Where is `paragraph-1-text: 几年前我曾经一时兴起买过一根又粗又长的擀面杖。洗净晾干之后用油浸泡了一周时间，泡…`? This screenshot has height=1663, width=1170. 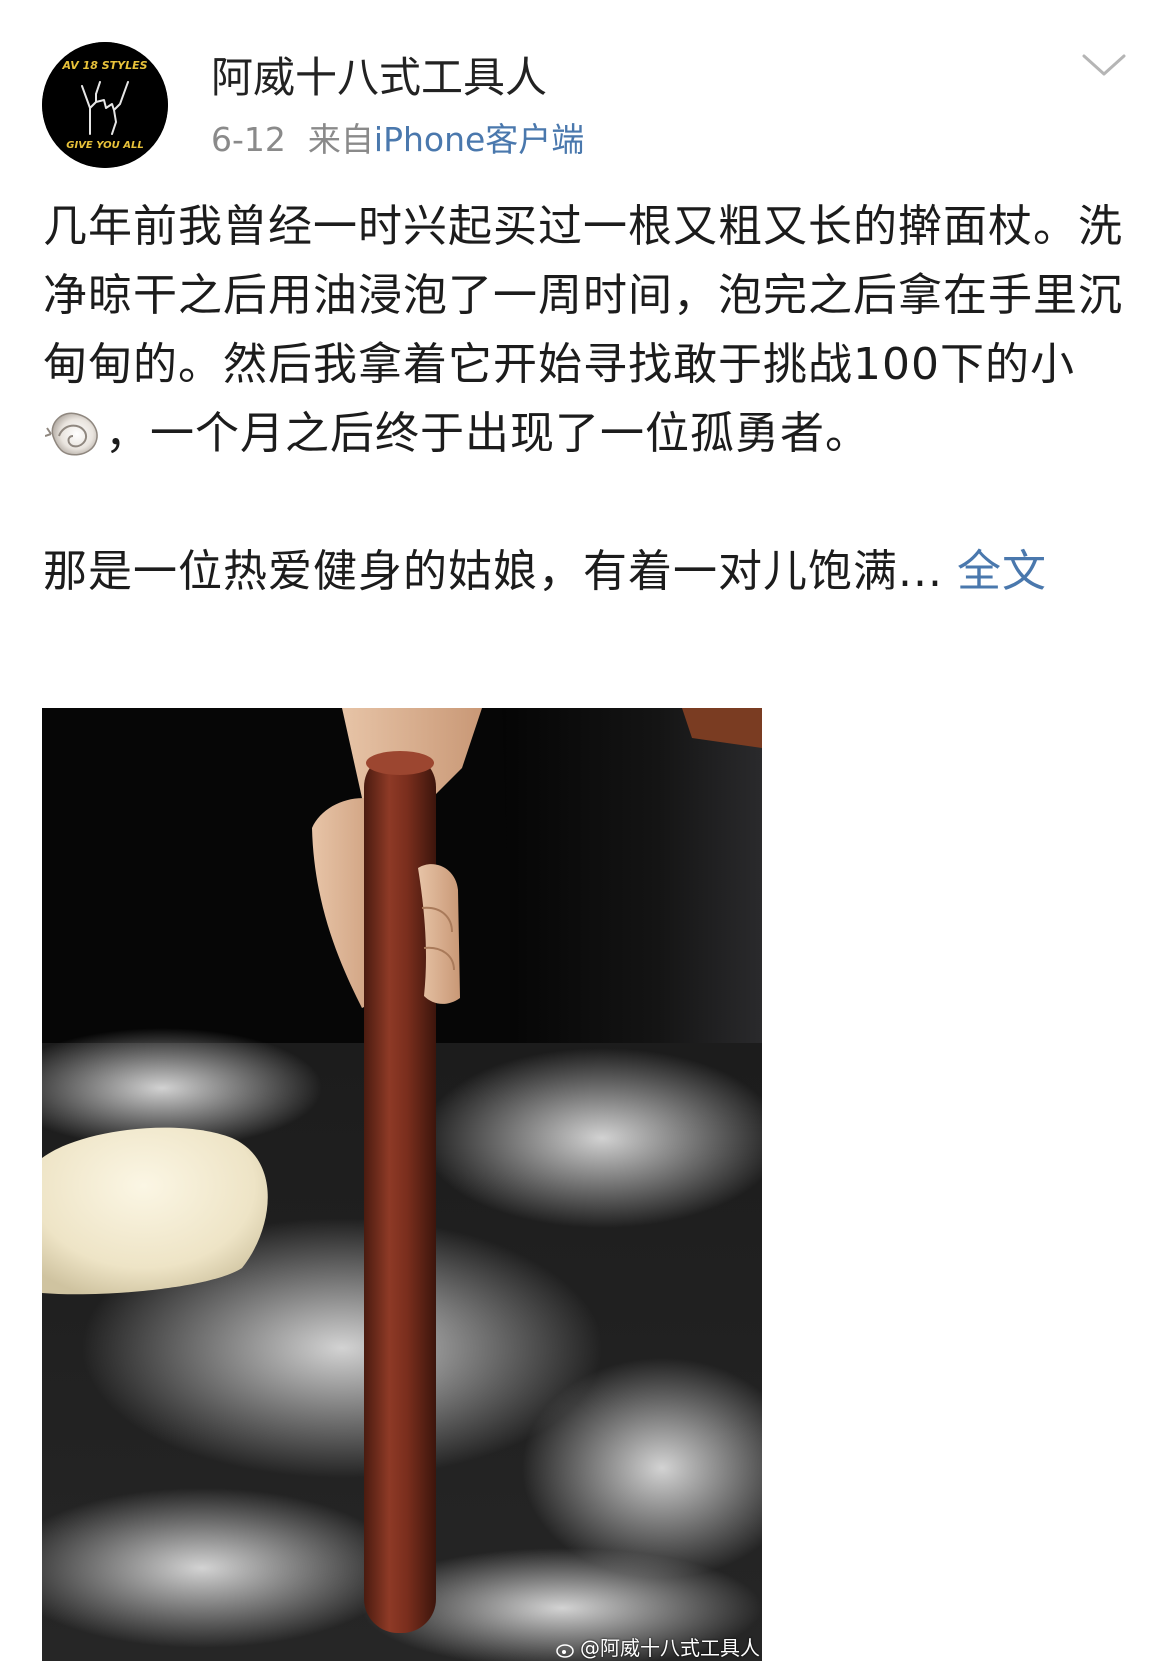
paragraph-1-text: 几年前我曾经一时兴起买过一根又粗又长的擀面杖。洗净晾干之后用油浸泡了一周时间，泡… is located at coordinates (583, 295).